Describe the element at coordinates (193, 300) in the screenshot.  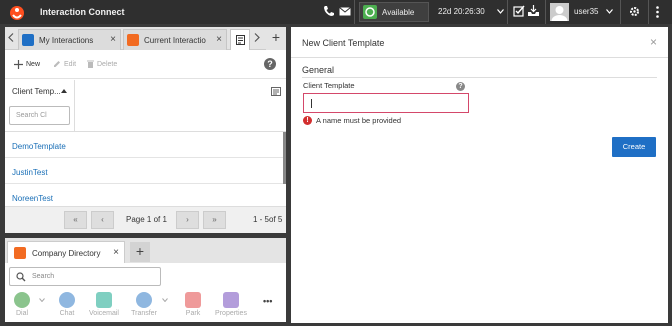
I see `park-icon` at that location.